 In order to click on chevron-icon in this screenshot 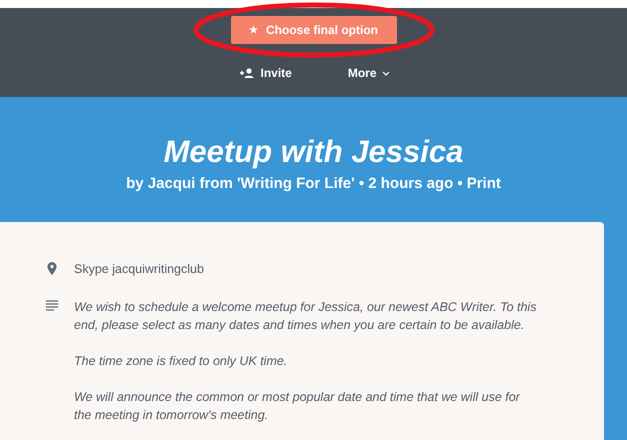, I will do `click(386, 73)`.